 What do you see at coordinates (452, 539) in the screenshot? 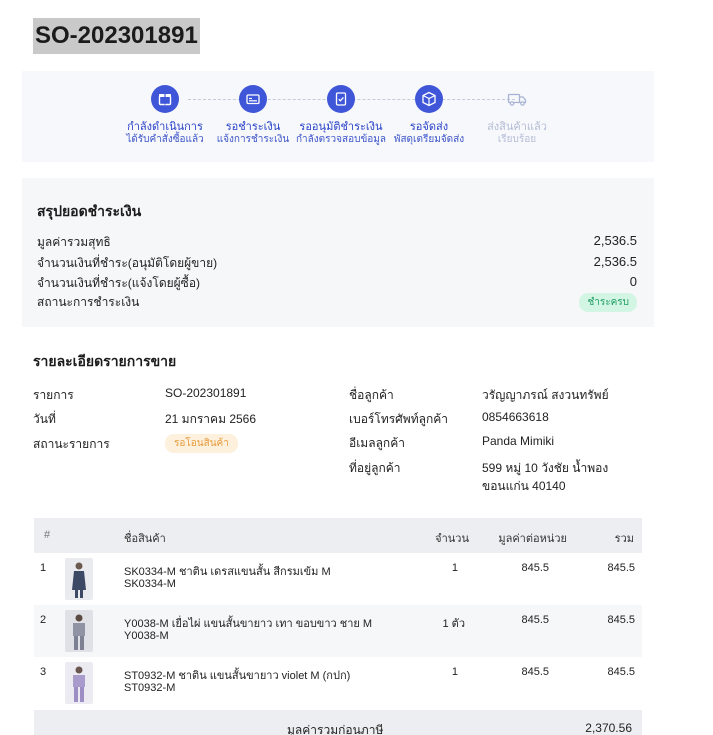
I see `col-qty-header: จำนวน` at bounding box center [452, 539].